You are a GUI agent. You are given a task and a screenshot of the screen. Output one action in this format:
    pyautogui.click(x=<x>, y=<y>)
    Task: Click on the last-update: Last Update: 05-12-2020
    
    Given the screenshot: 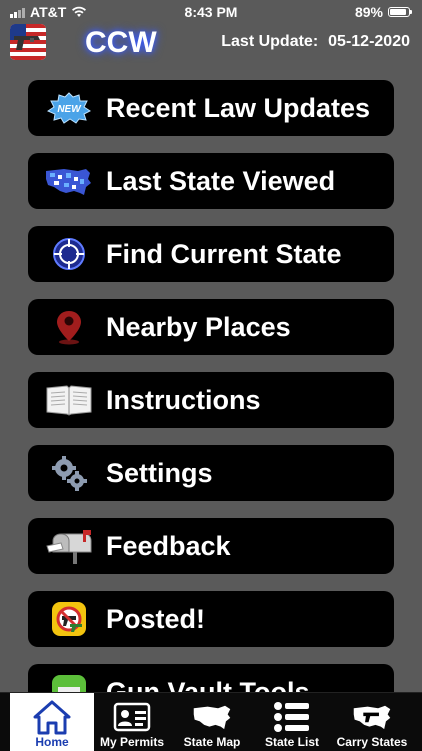 What is the action you would take?
    pyautogui.click(x=315, y=42)
    